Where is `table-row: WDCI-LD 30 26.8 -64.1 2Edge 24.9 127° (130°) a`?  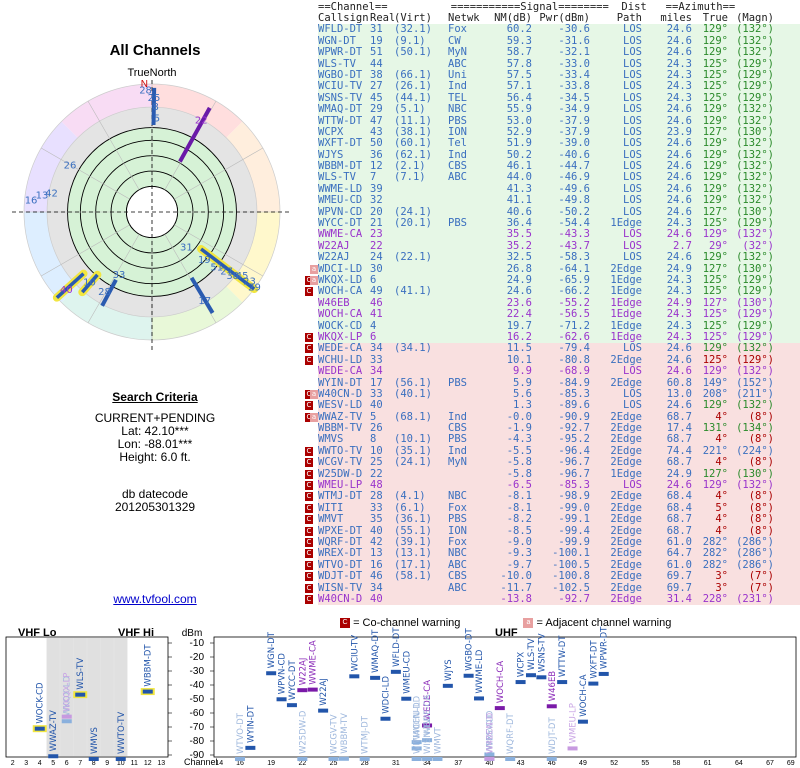 table-row: WDCI-LD 30 26.8 -64.1 2Edge 24.9 127° (130°) a is located at coordinates (555, 269).